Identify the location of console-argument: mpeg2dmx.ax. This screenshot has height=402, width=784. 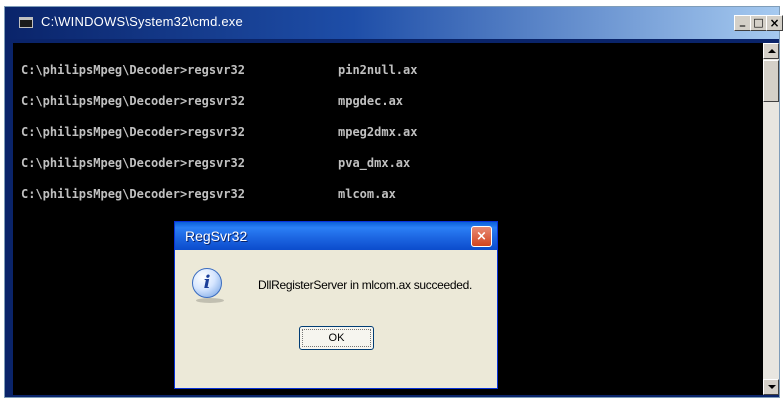
(378, 132).